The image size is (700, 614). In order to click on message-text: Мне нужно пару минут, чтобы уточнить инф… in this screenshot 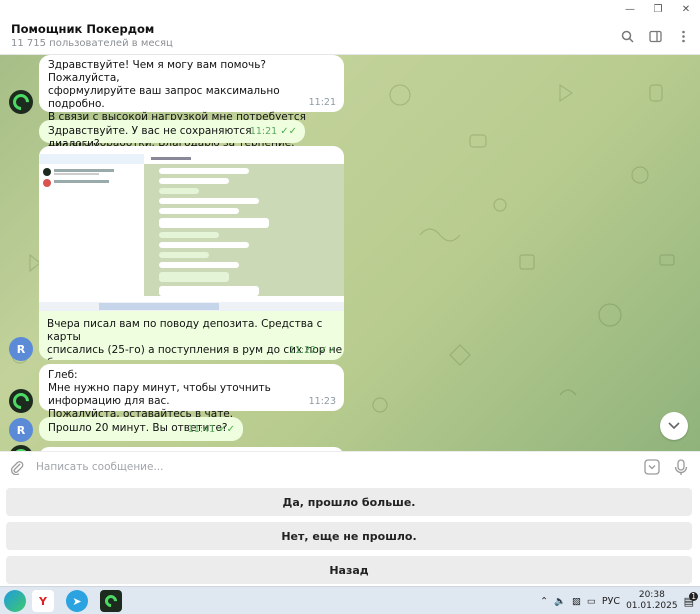, I will do `click(159, 394)`.